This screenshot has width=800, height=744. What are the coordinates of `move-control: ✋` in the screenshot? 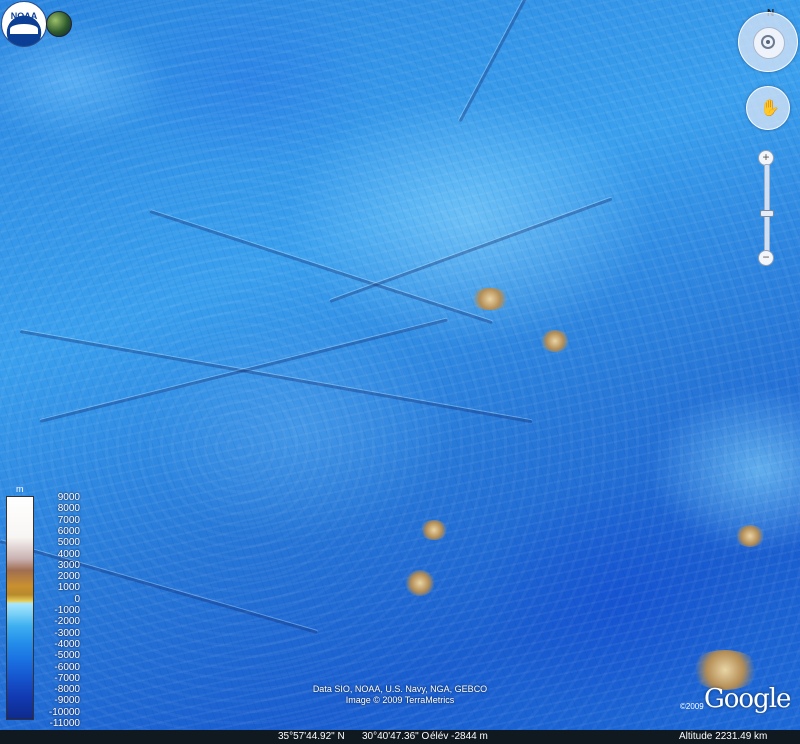 It's located at (768, 108).